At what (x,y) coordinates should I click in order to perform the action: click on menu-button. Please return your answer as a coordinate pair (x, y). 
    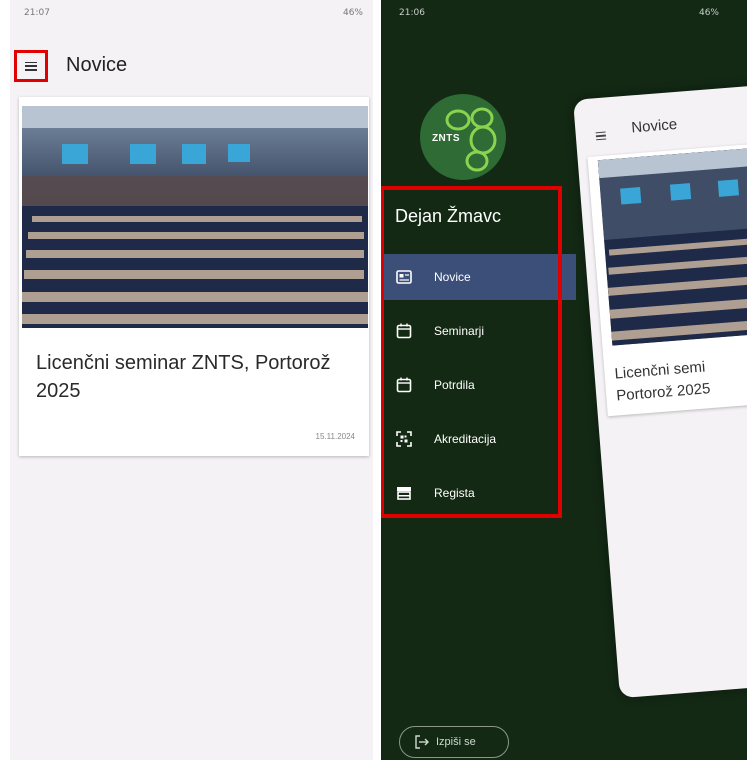
    Looking at the image, I should click on (31, 66).